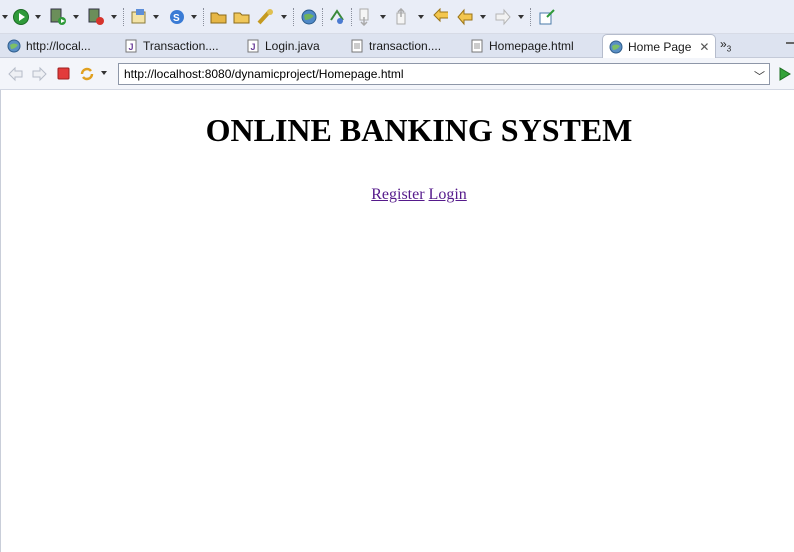 This screenshot has width=794, height=552. Describe the element at coordinates (759, 76) in the screenshot. I see `chevron-down-icon: ﹀` at that location.